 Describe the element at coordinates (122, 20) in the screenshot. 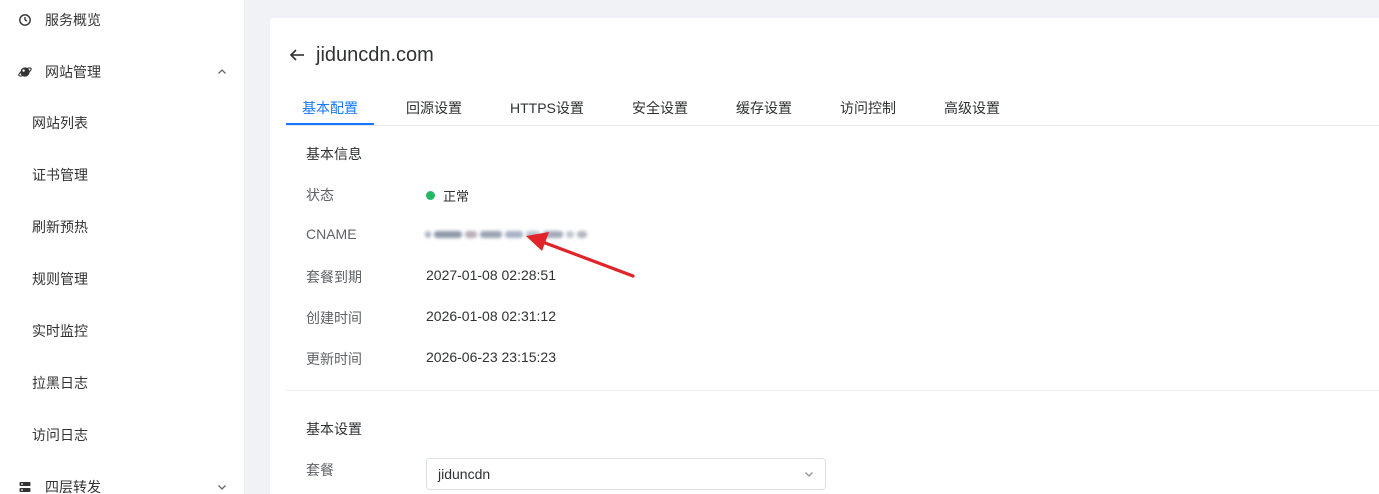

I see `sidebar-group-overview: 服务概览` at that location.